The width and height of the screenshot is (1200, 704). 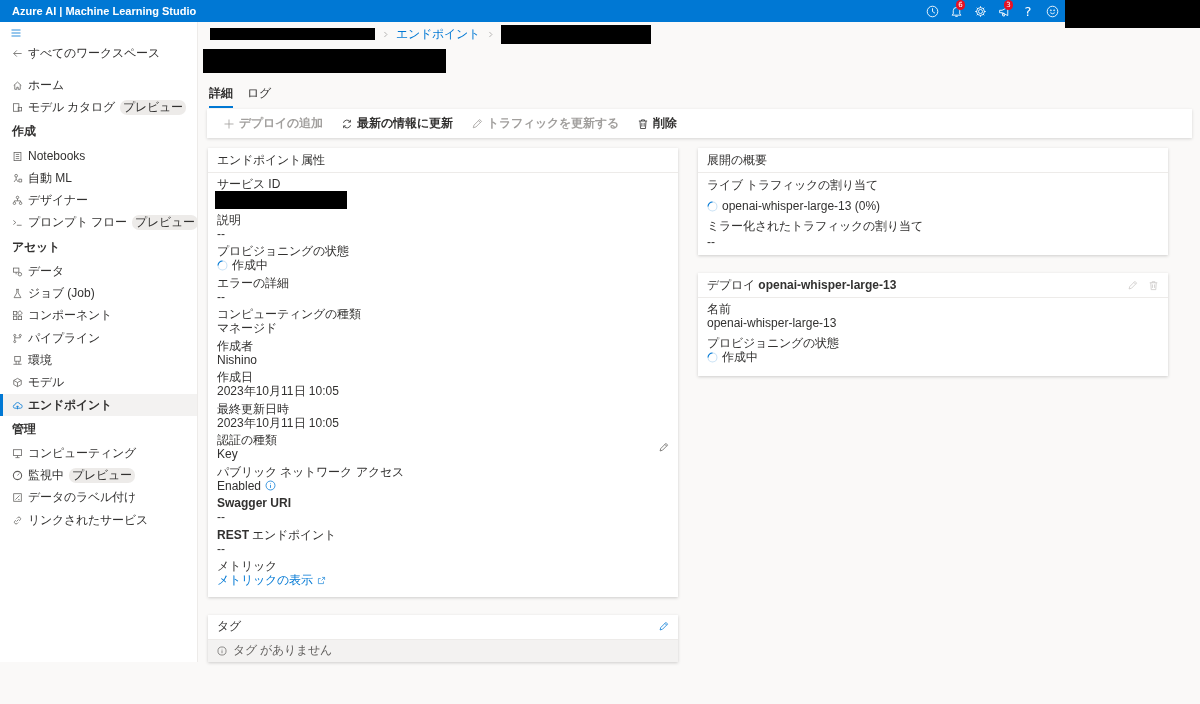 I want to click on nav-item: エンドポイント, so click(x=98, y=405).